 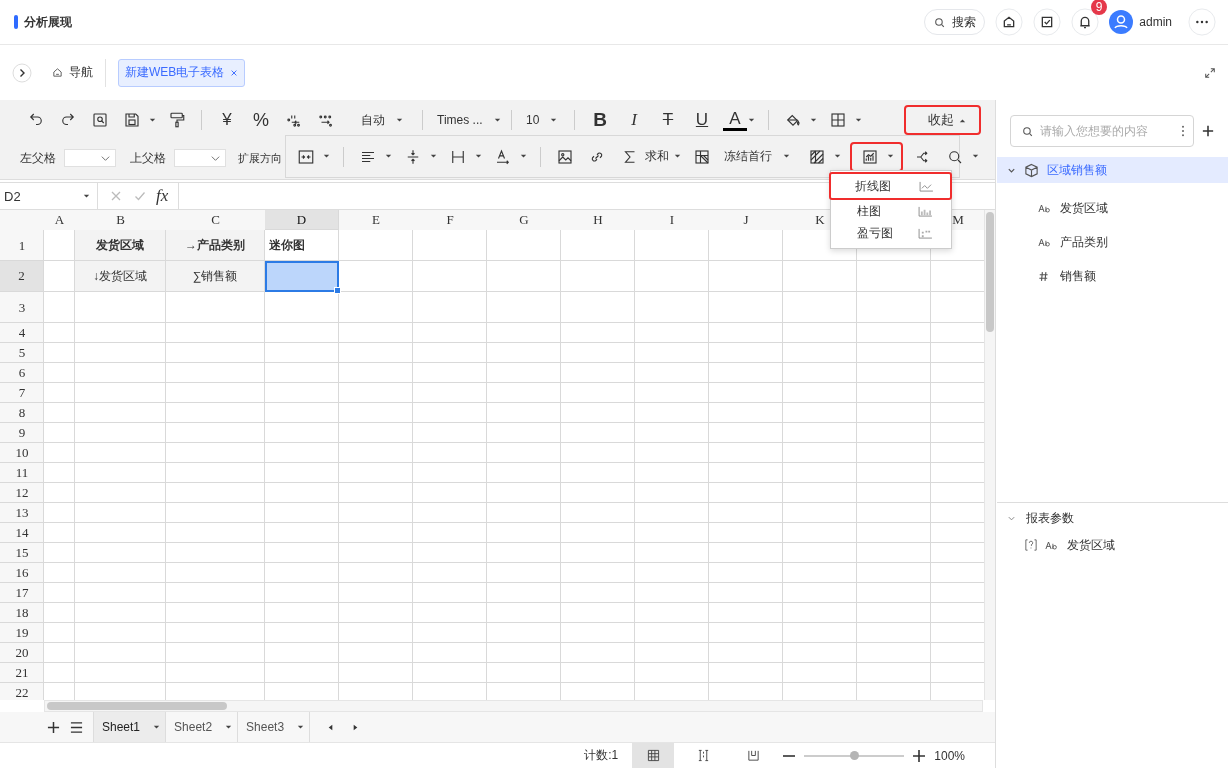 I want to click on menu-icon, so click(x=76, y=727).